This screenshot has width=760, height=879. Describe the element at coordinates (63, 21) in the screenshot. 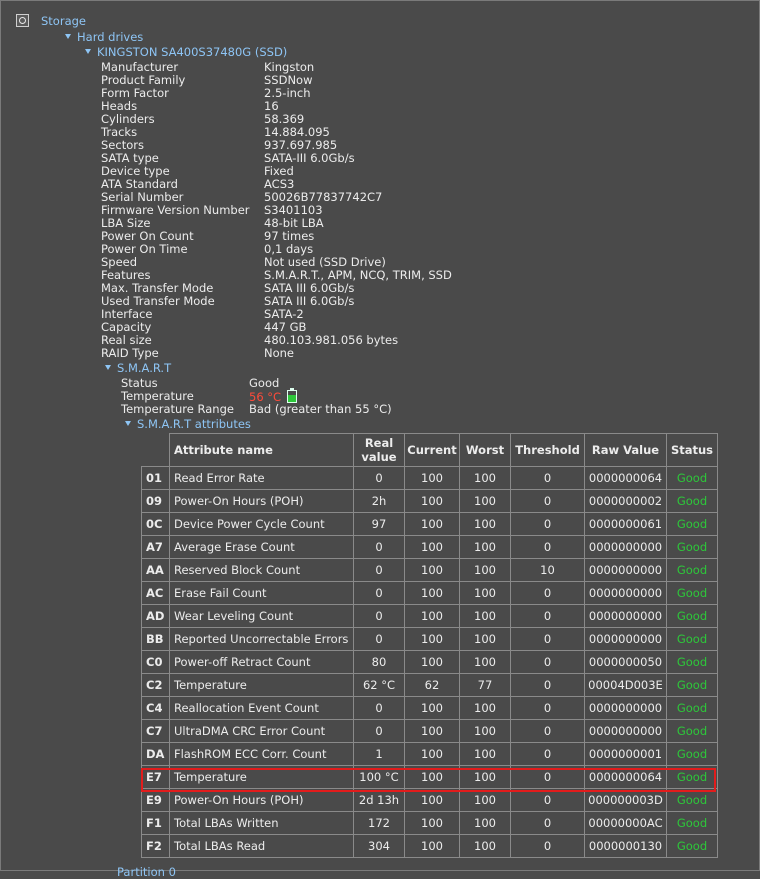

I see `tree-item-storage: Storage` at that location.